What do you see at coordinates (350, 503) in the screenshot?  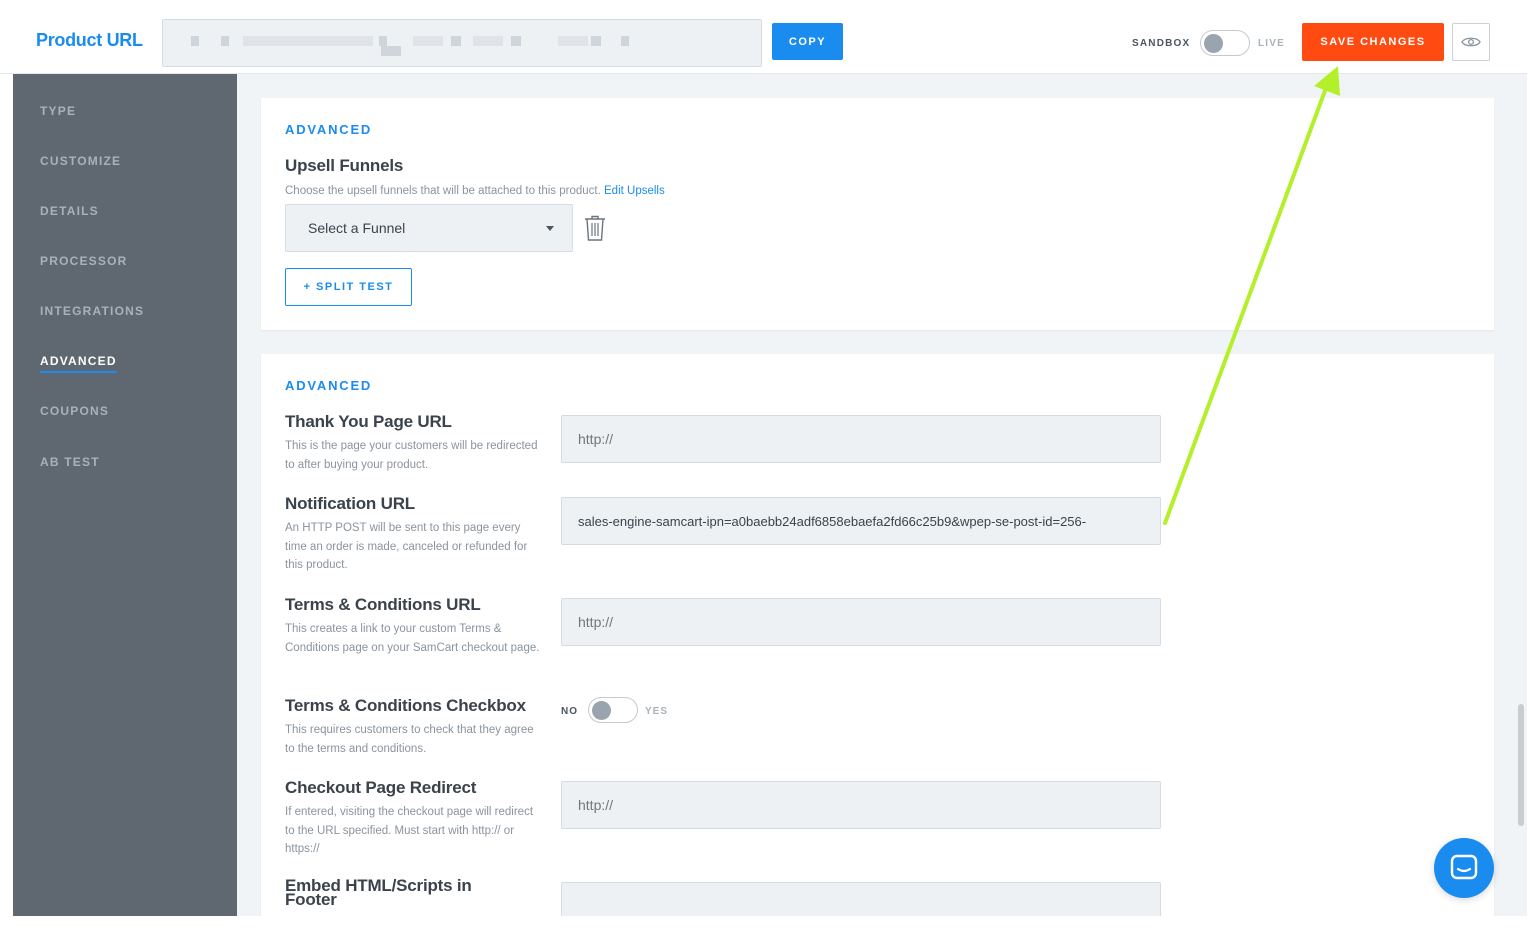 I see `notification-url-title: Notification URL` at bounding box center [350, 503].